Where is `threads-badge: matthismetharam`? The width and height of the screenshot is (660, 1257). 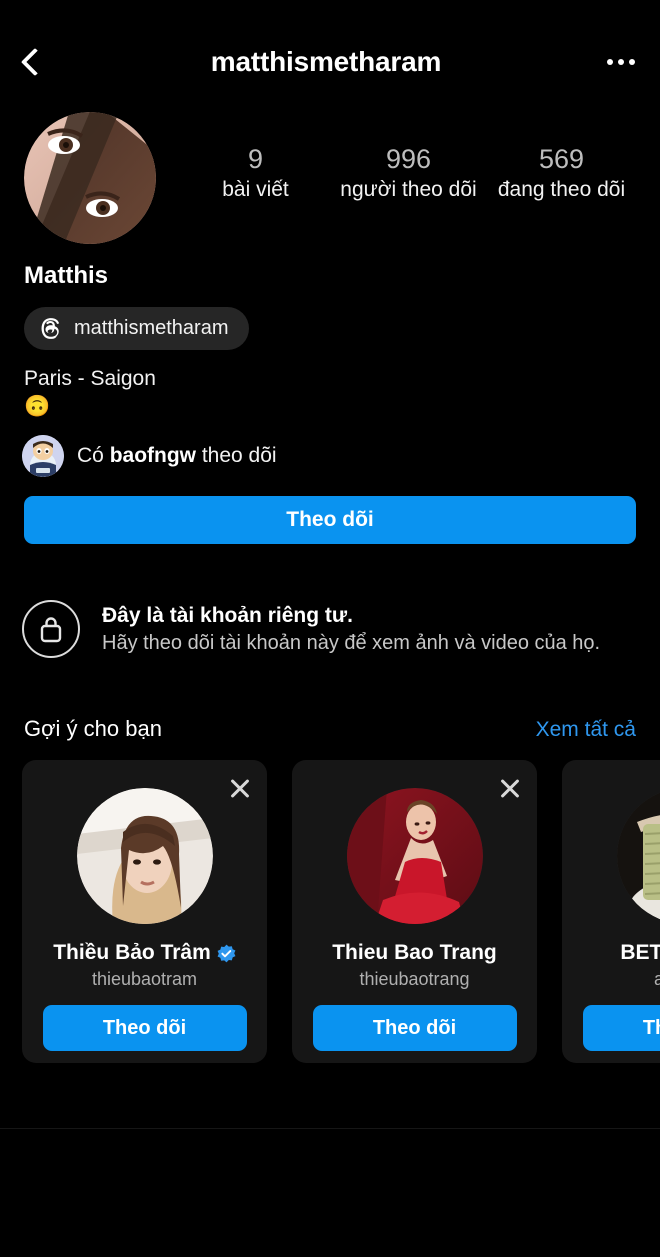
threads-badge: matthismetharam is located at coordinates (136, 328).